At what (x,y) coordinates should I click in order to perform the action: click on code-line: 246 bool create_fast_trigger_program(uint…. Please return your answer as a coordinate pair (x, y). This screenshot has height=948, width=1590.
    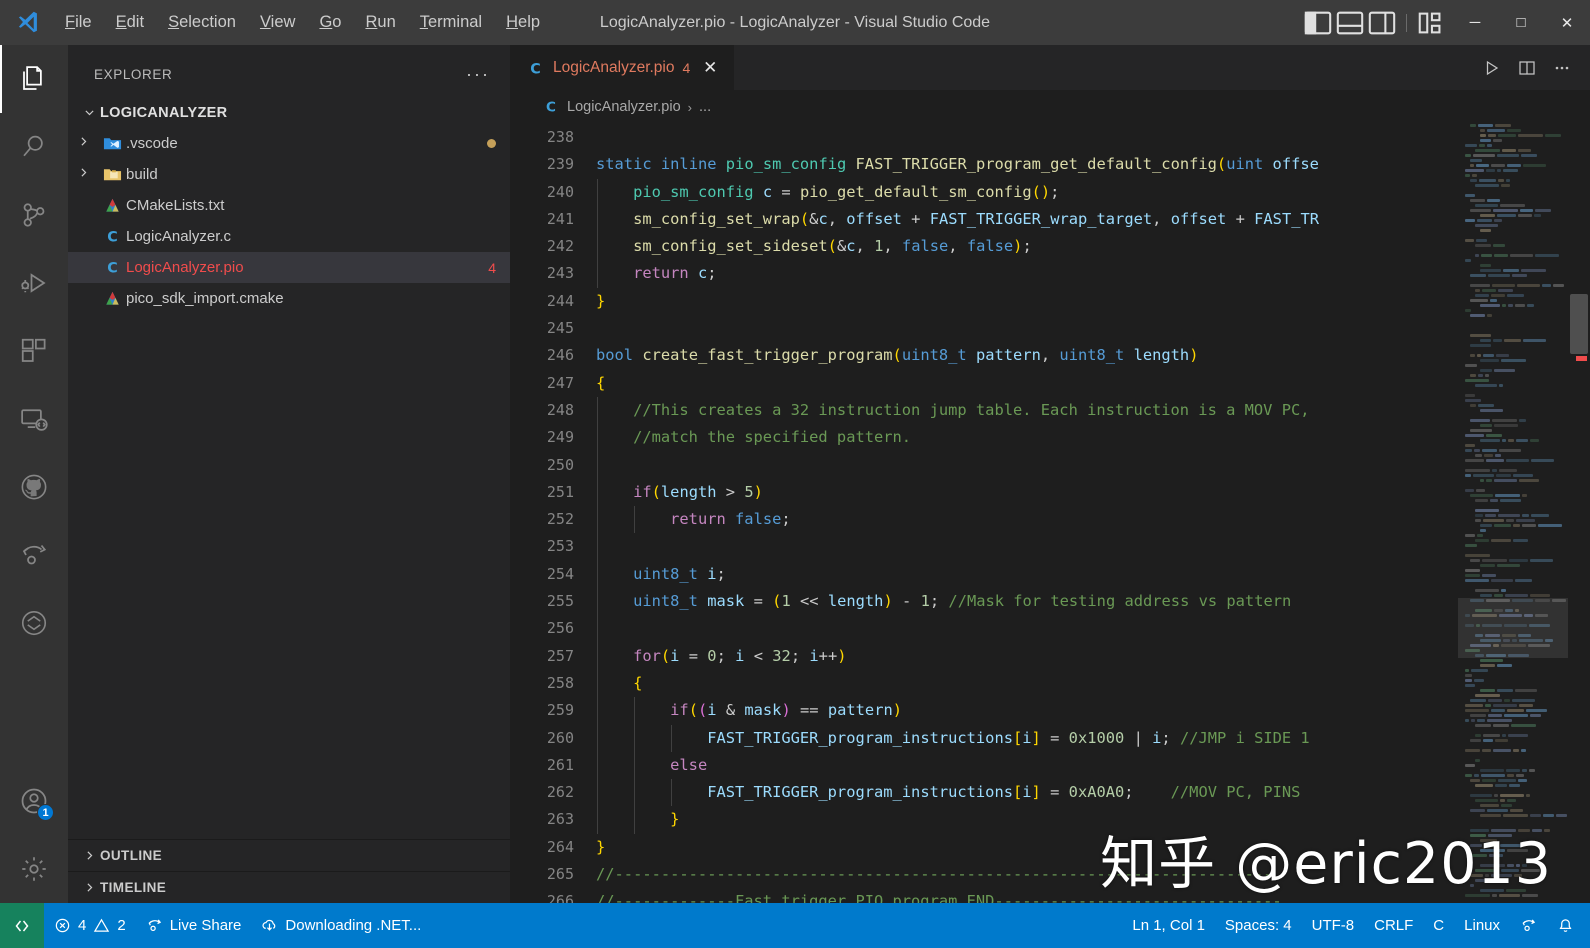
    Looking at the image, I should click on (984, 355).